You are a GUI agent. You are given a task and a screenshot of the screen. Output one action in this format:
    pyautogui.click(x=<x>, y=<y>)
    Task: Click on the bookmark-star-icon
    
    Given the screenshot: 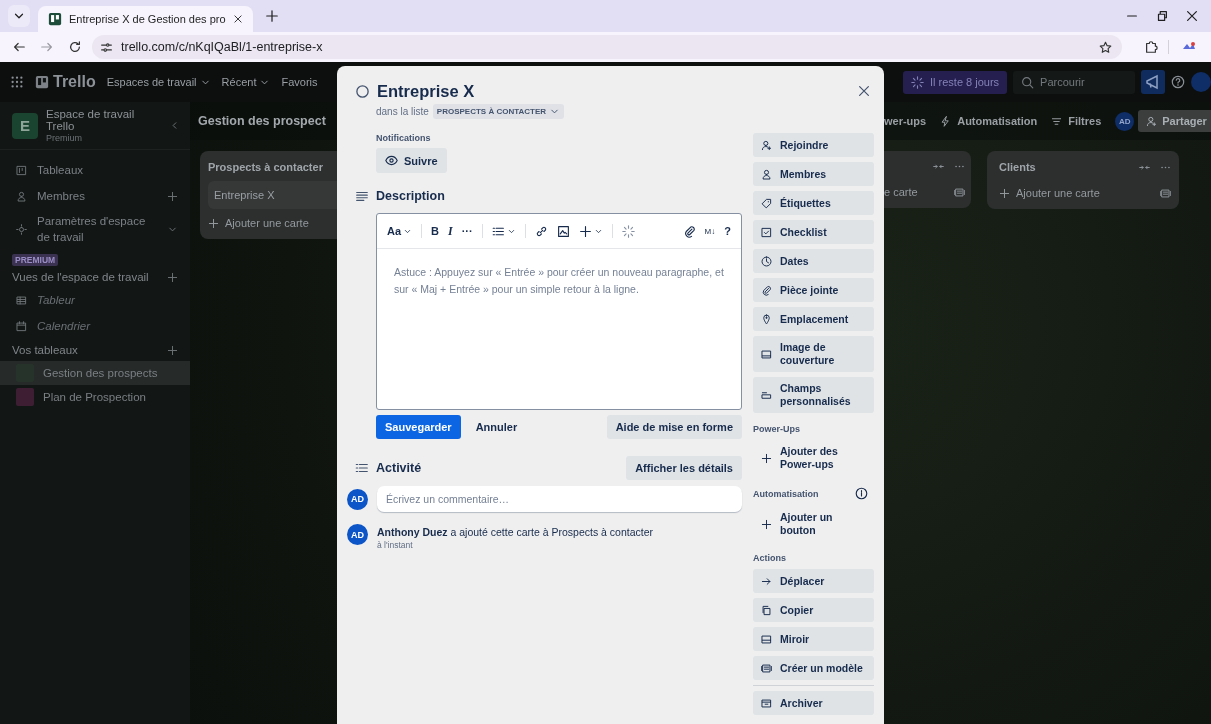 What is the action you would take?
    pyautogui.click(x=1105, y=47)
    